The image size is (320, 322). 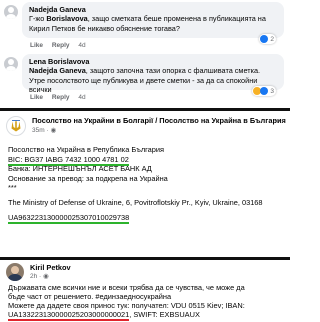 What do you see at coordinates (69, 315) in the screenshot?
I see `highlighted-iban: UA133223130000025203000000021` at bounding box center [69, 315].